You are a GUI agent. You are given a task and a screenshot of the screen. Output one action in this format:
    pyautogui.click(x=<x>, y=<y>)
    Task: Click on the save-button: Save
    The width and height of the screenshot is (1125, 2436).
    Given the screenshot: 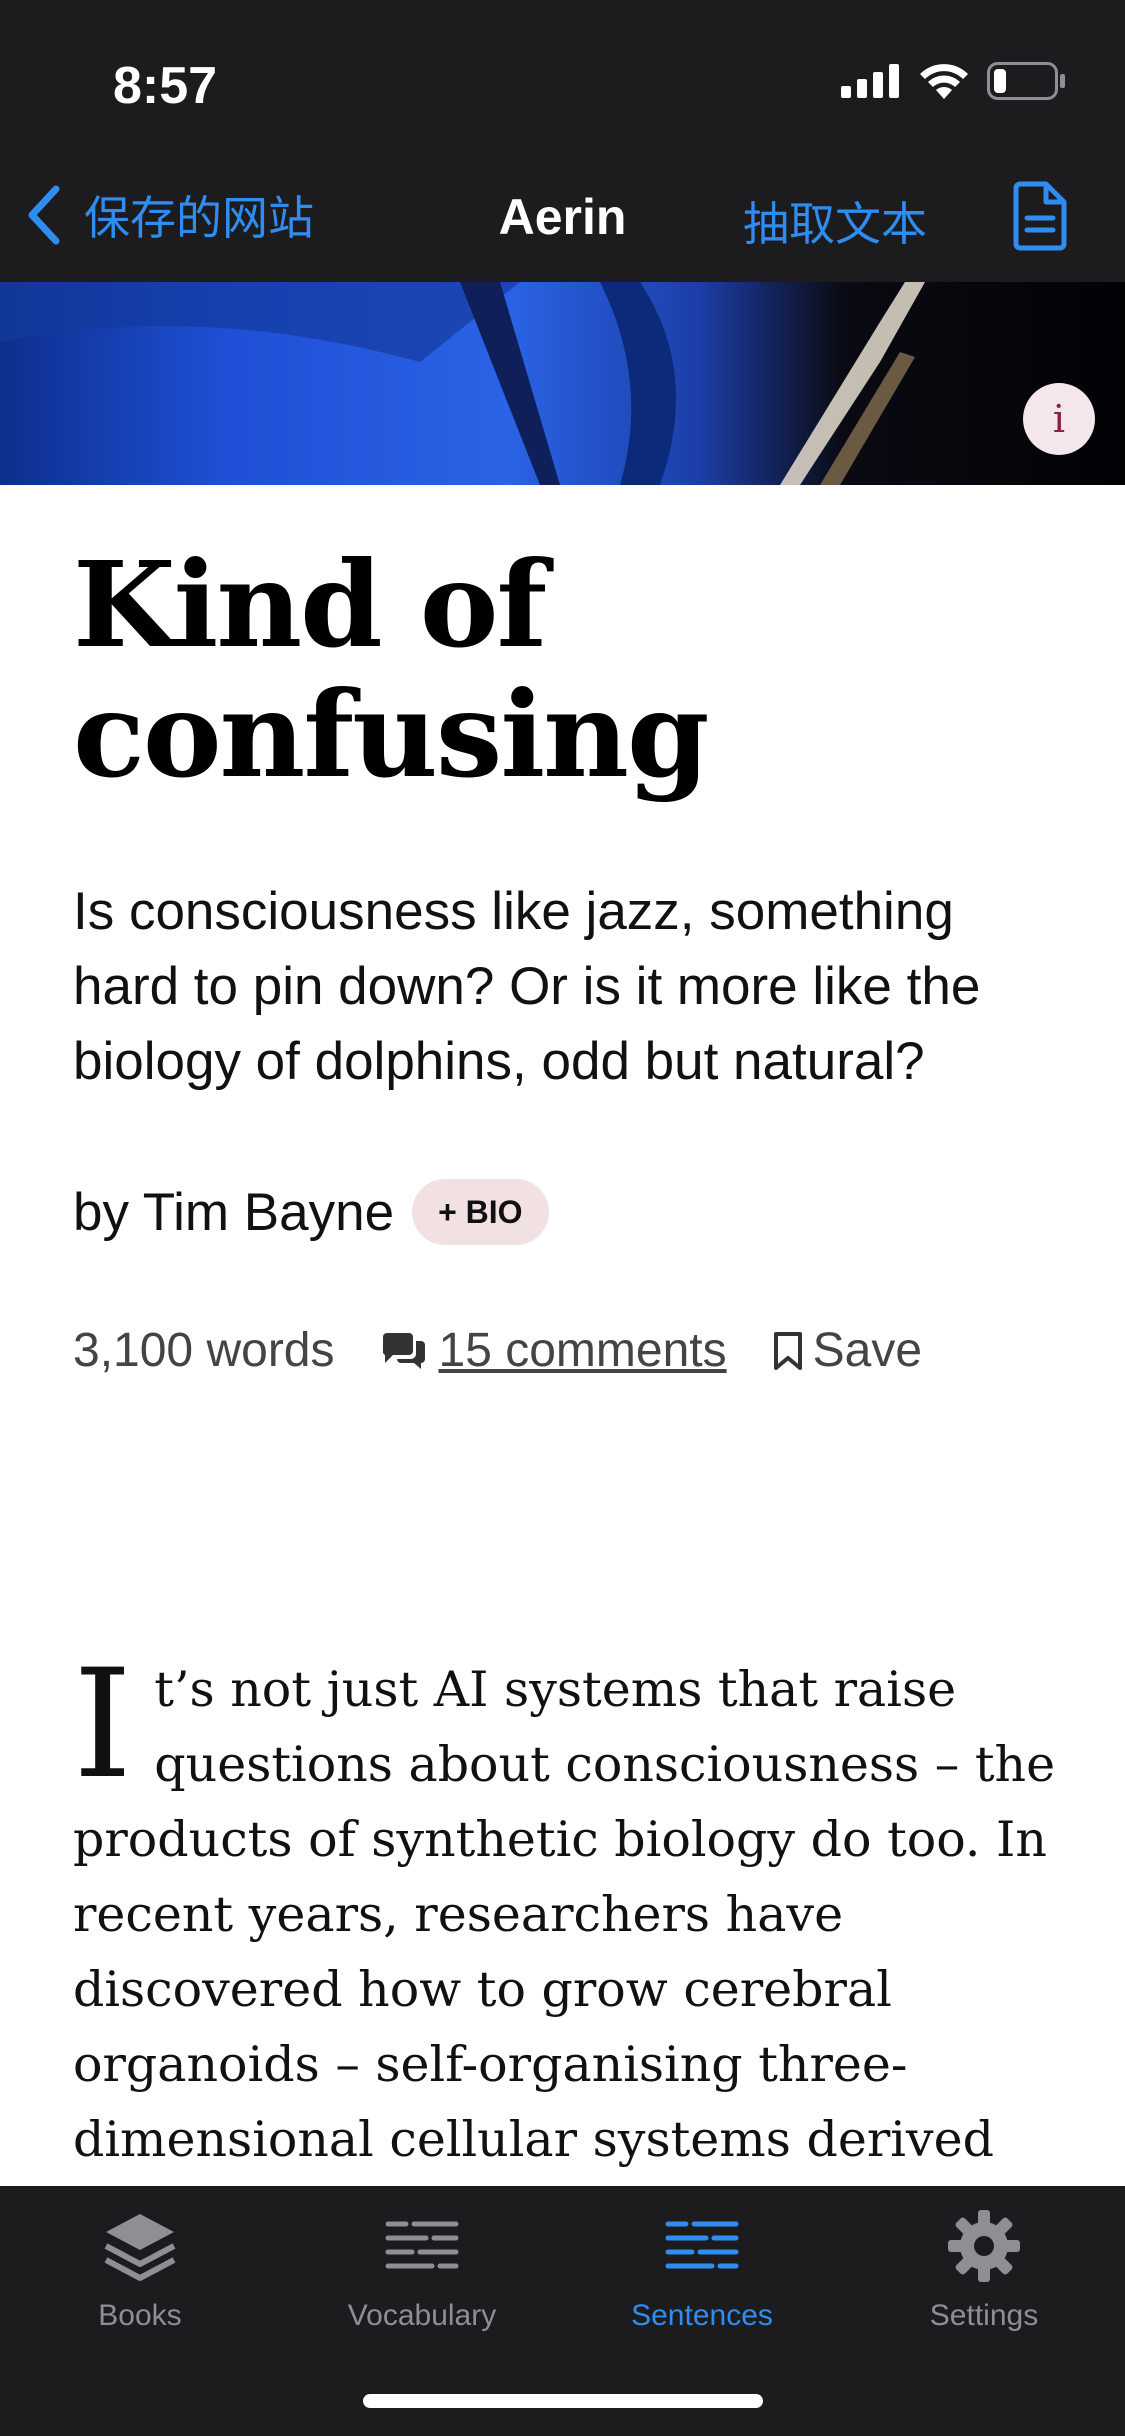 What is the action you would take?
    pyautogui.click(x=867, y=1350)
    